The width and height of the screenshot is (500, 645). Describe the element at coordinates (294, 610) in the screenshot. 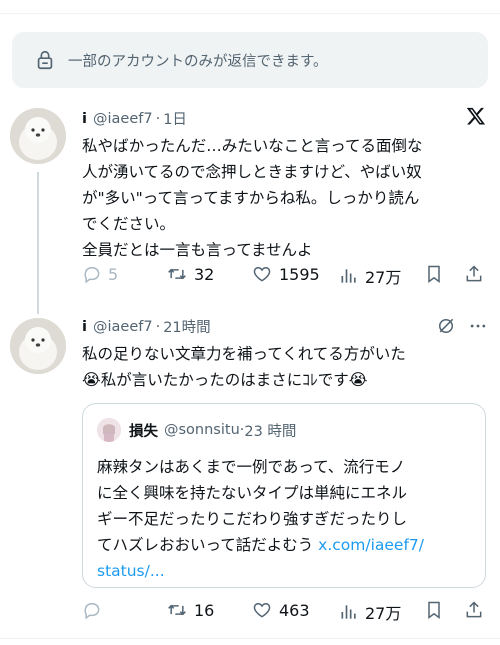

I see `like-count: 463` at that location.